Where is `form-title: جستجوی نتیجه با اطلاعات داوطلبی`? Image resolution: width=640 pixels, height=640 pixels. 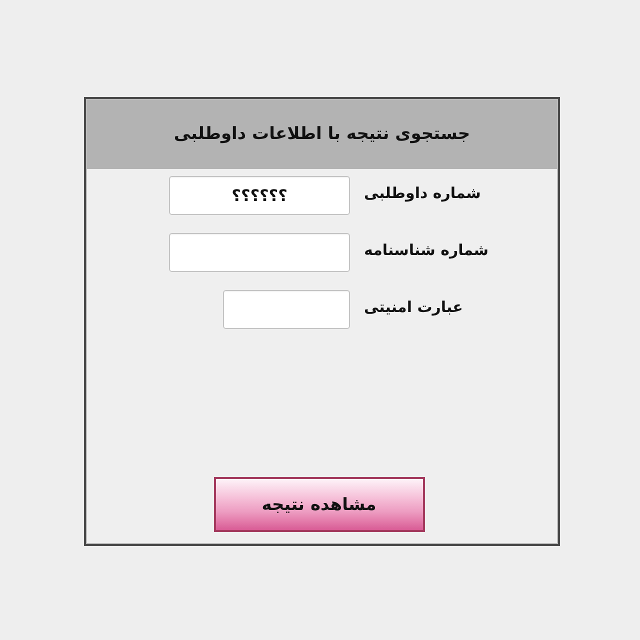 form-title: جستجوی نتیجه با اطلاعات داوطلبی is located at coordinates (322, 134).